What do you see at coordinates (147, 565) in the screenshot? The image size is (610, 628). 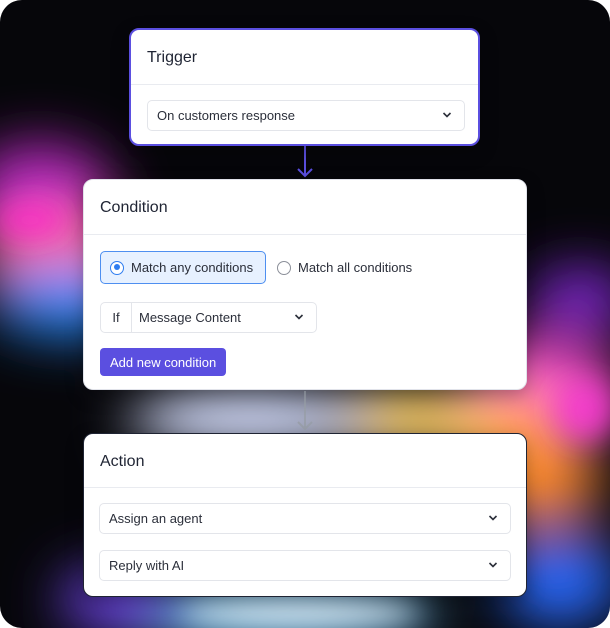 I see `action-select-value: Reply with AI` at bounding box center [147, 565].